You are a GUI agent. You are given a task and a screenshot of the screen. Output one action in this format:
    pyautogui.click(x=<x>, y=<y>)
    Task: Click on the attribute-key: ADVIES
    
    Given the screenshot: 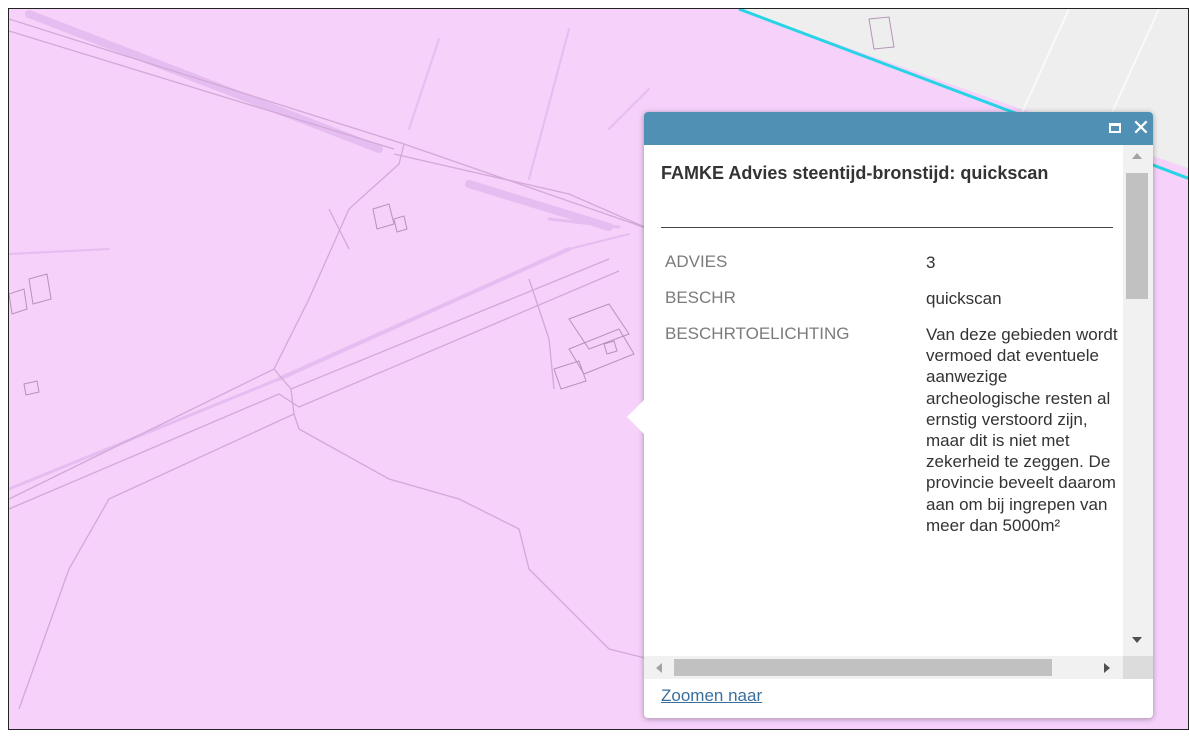 What is the action you would take?
    pyautogui.click(x=696, y=261)
    